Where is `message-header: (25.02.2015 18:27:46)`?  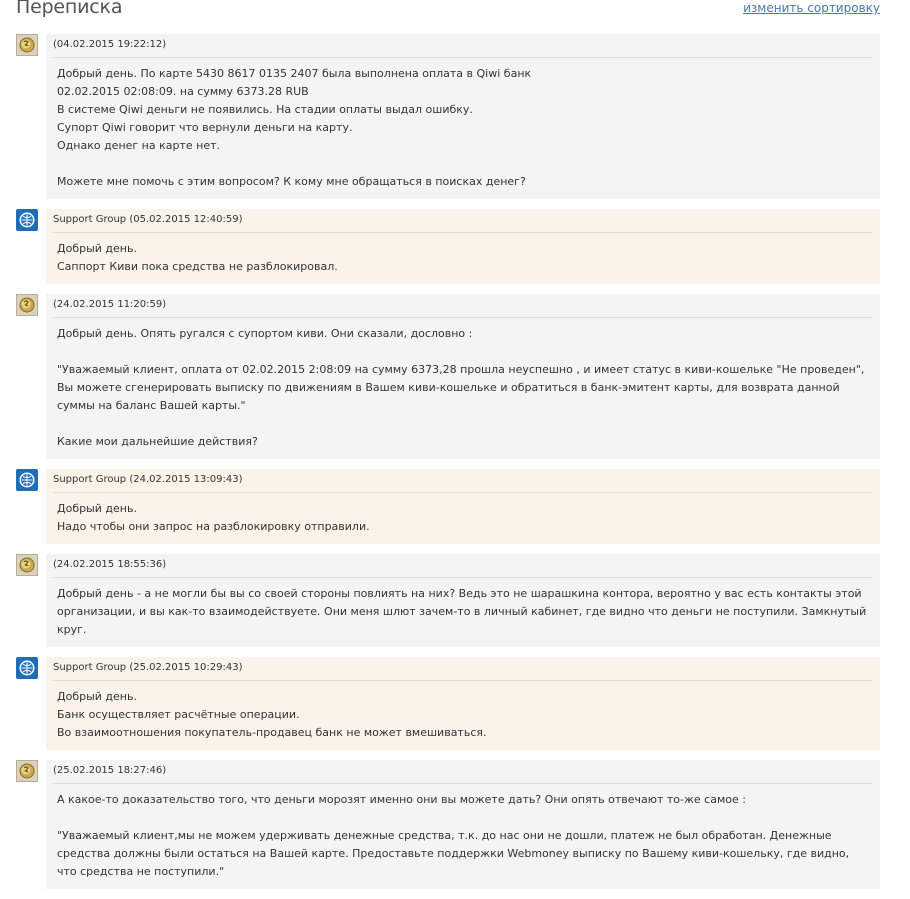
message-header: (25.02.2015 18:27:46) is located at coordinates (463, 774).